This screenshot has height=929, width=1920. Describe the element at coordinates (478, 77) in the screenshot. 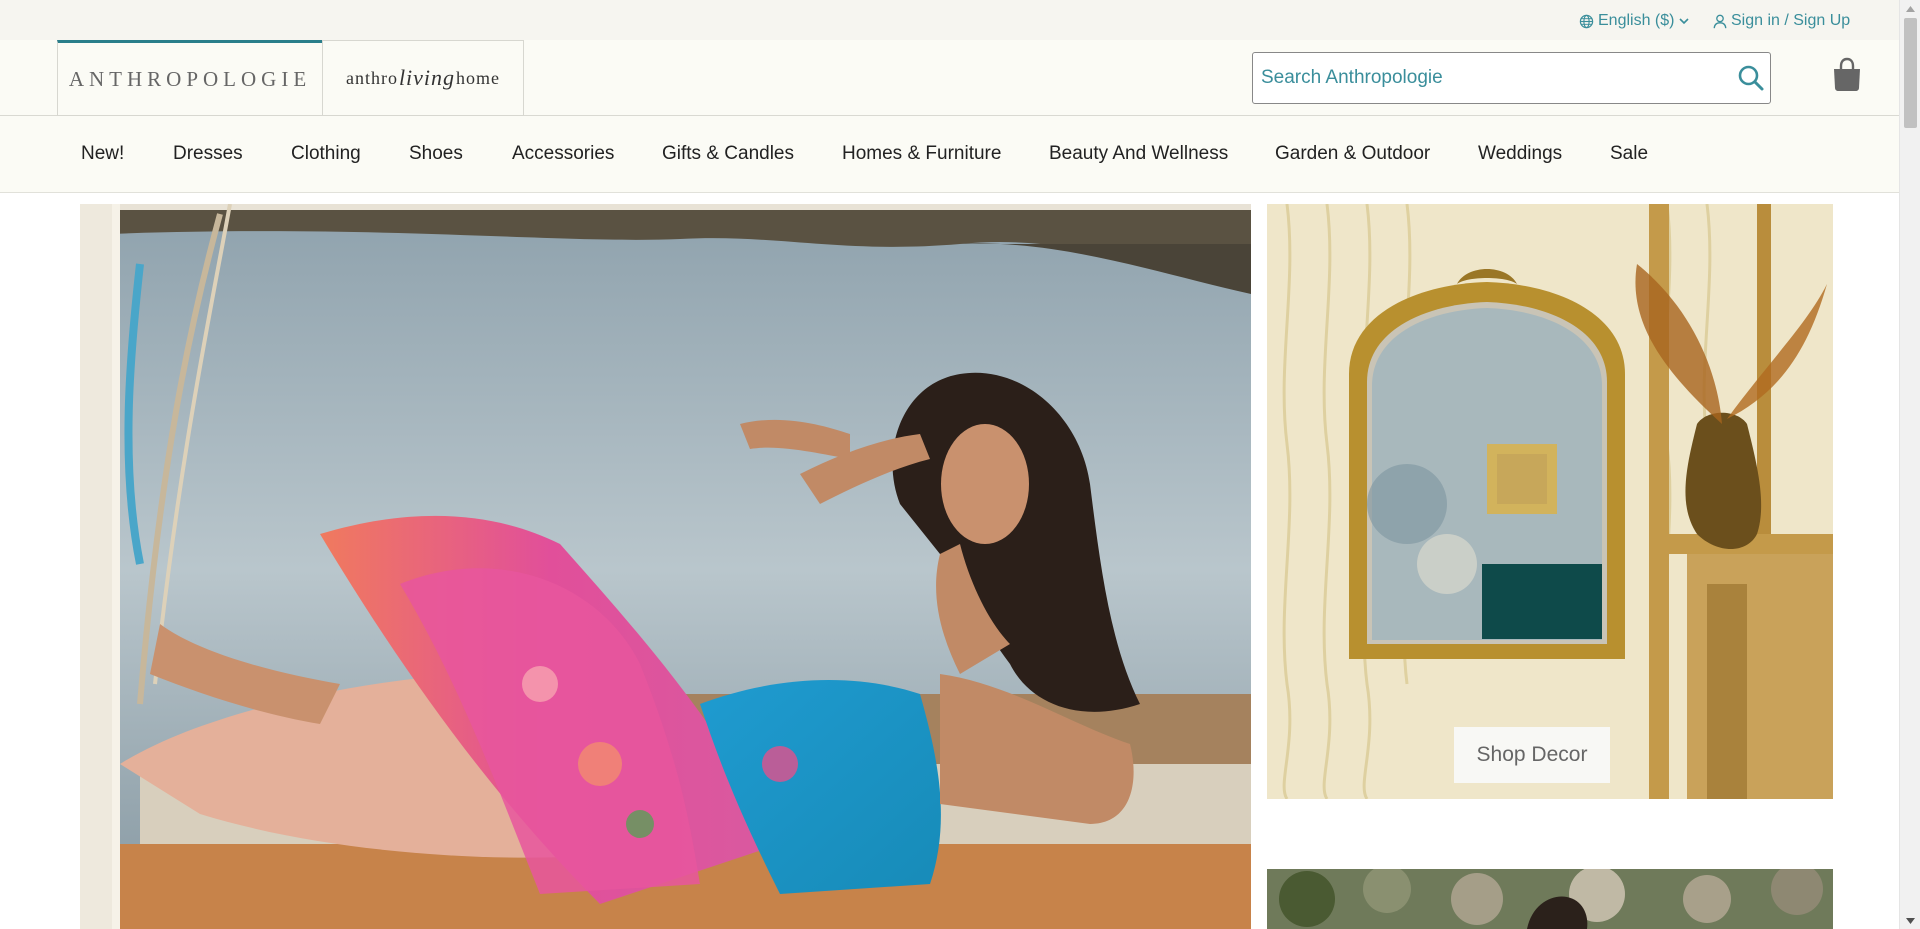

I see `logo-living-c: home` at that location.